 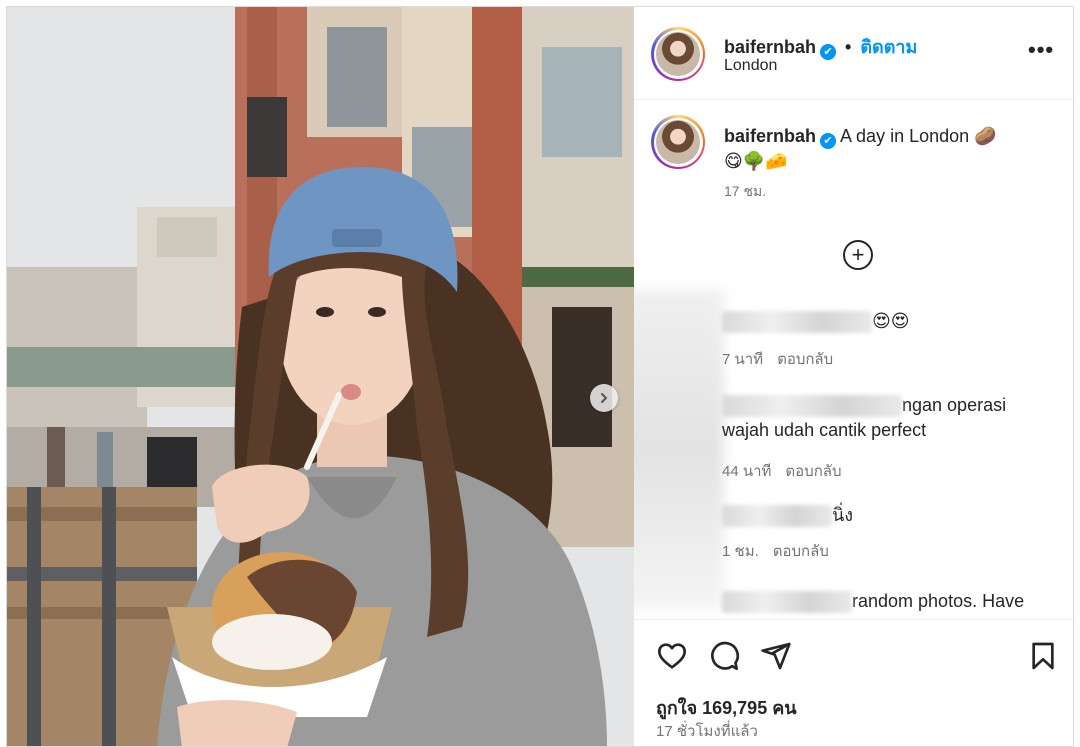 What do you see at coordinates (770, 136) in the screenshot?
I see `caption-username: baifernbah` at bounding box center [770, 136].